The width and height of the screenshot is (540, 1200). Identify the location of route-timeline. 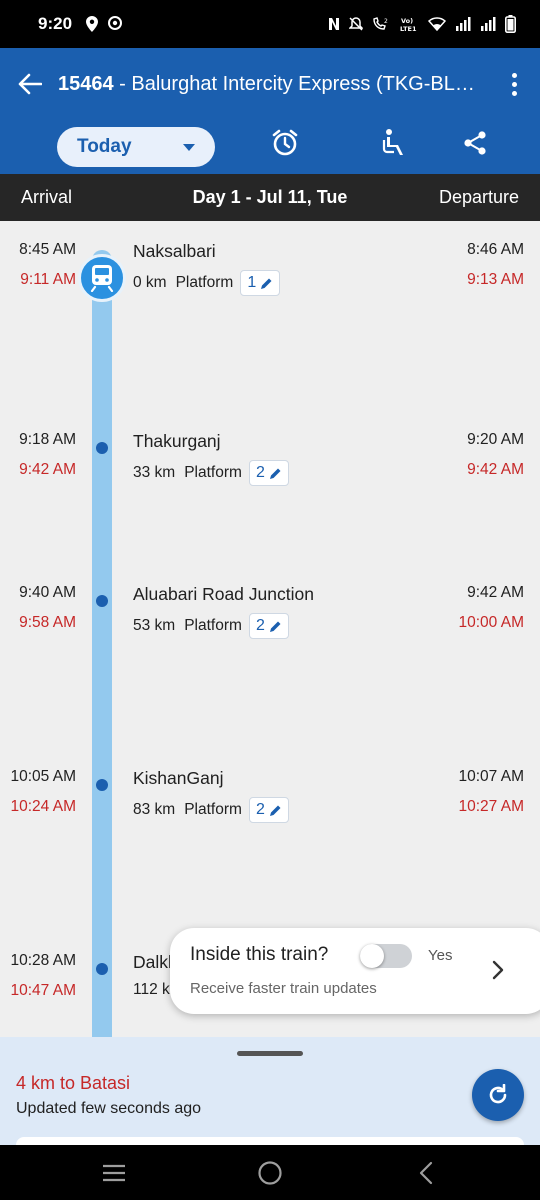
(102, 645).